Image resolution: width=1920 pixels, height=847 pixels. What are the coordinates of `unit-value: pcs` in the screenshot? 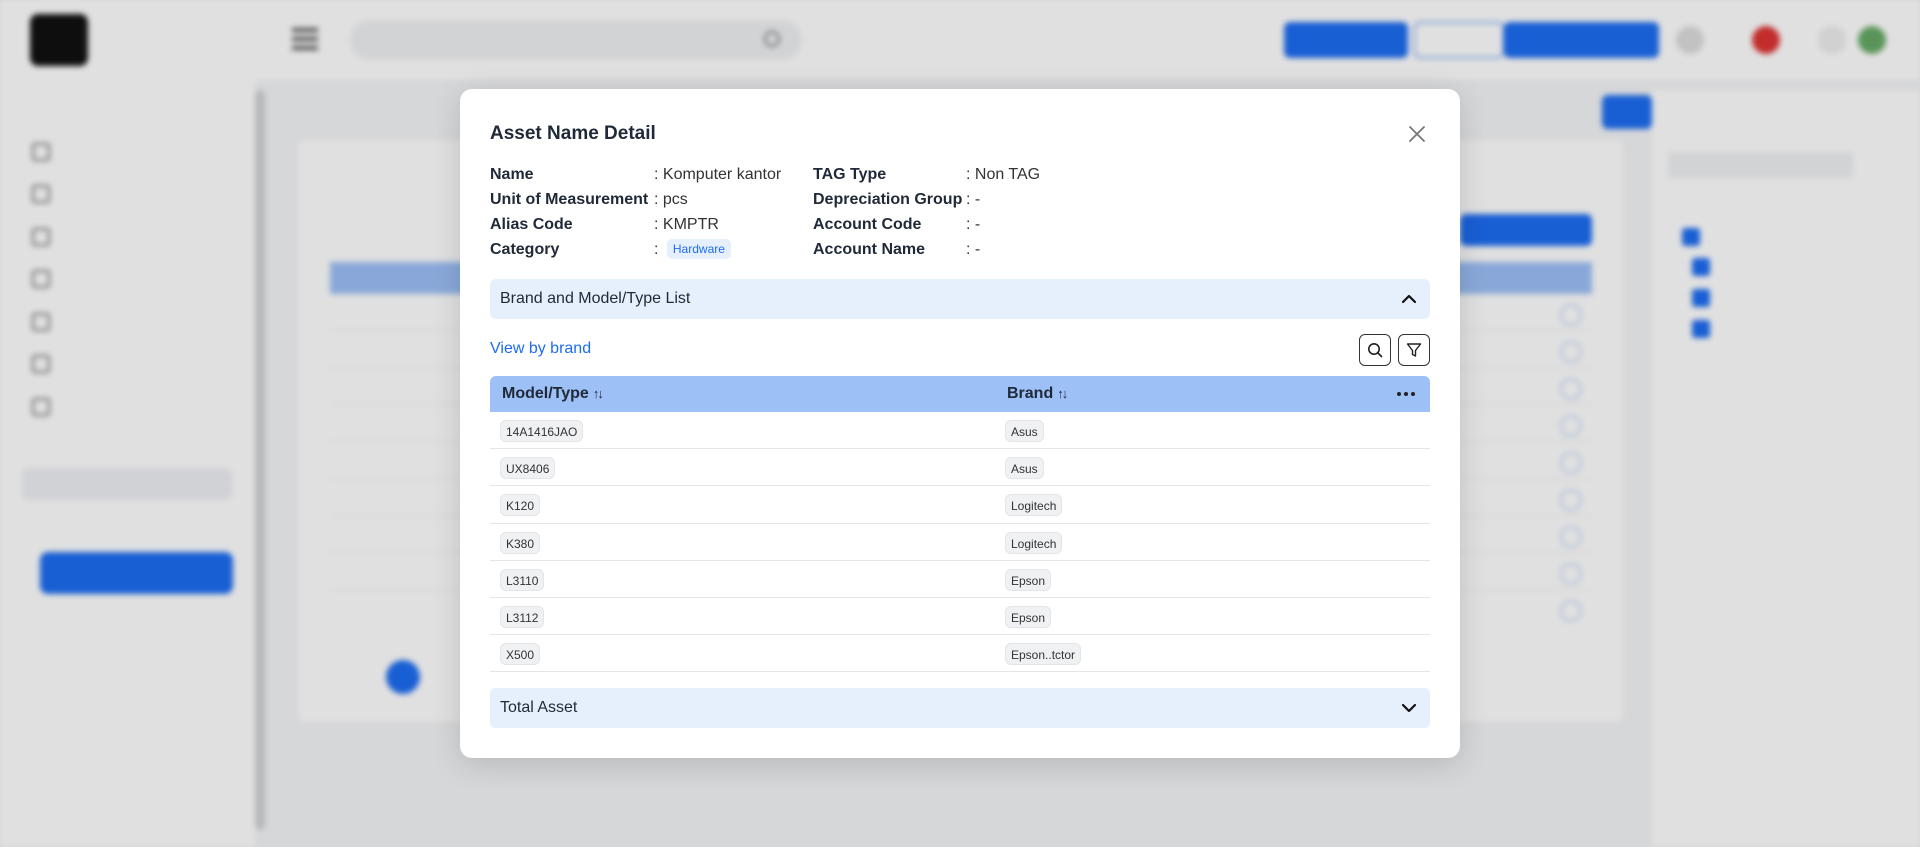 It's located at (675, 199).